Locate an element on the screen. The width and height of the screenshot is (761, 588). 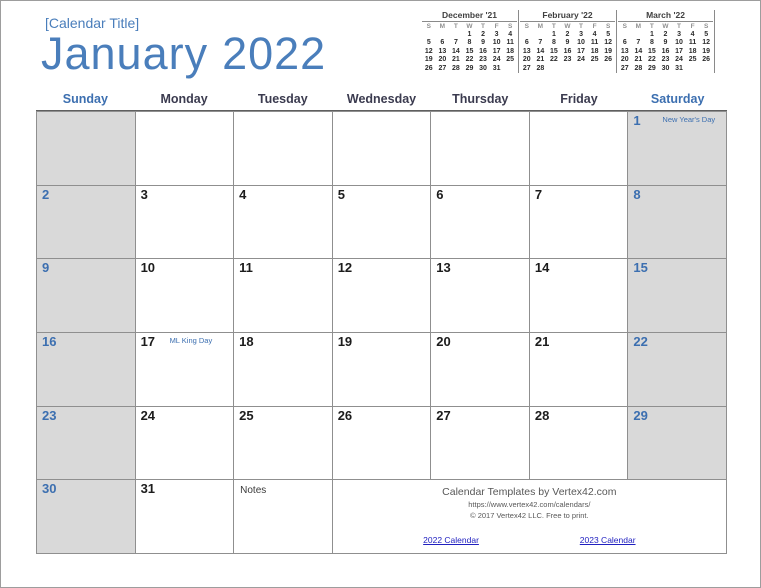
day-cell: 21 is located at coordinates (579, 369).